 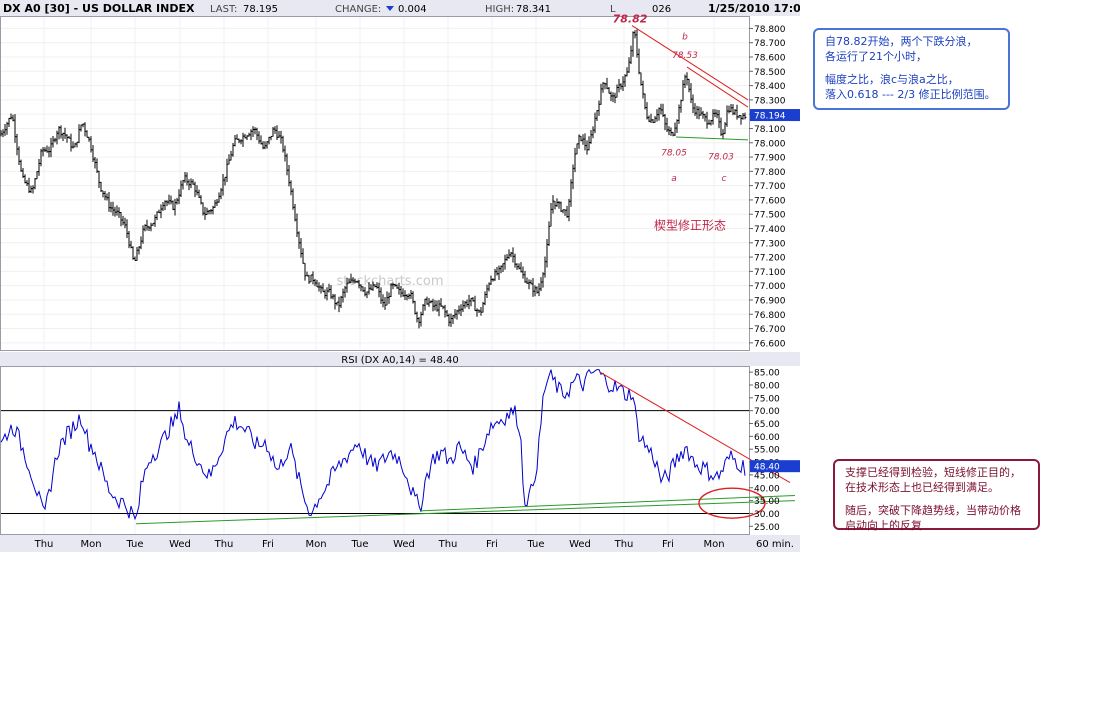 I want to click on price-tick-label: 76.800, so click(x=770, y=316).